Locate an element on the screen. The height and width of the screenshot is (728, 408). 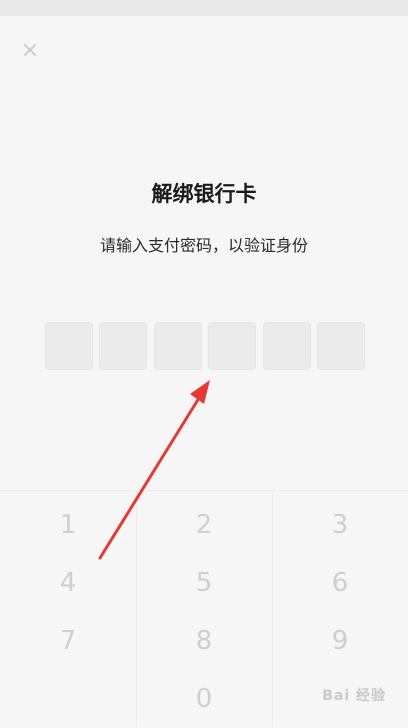
key-6: 6 is located at coordinates (340, 583).